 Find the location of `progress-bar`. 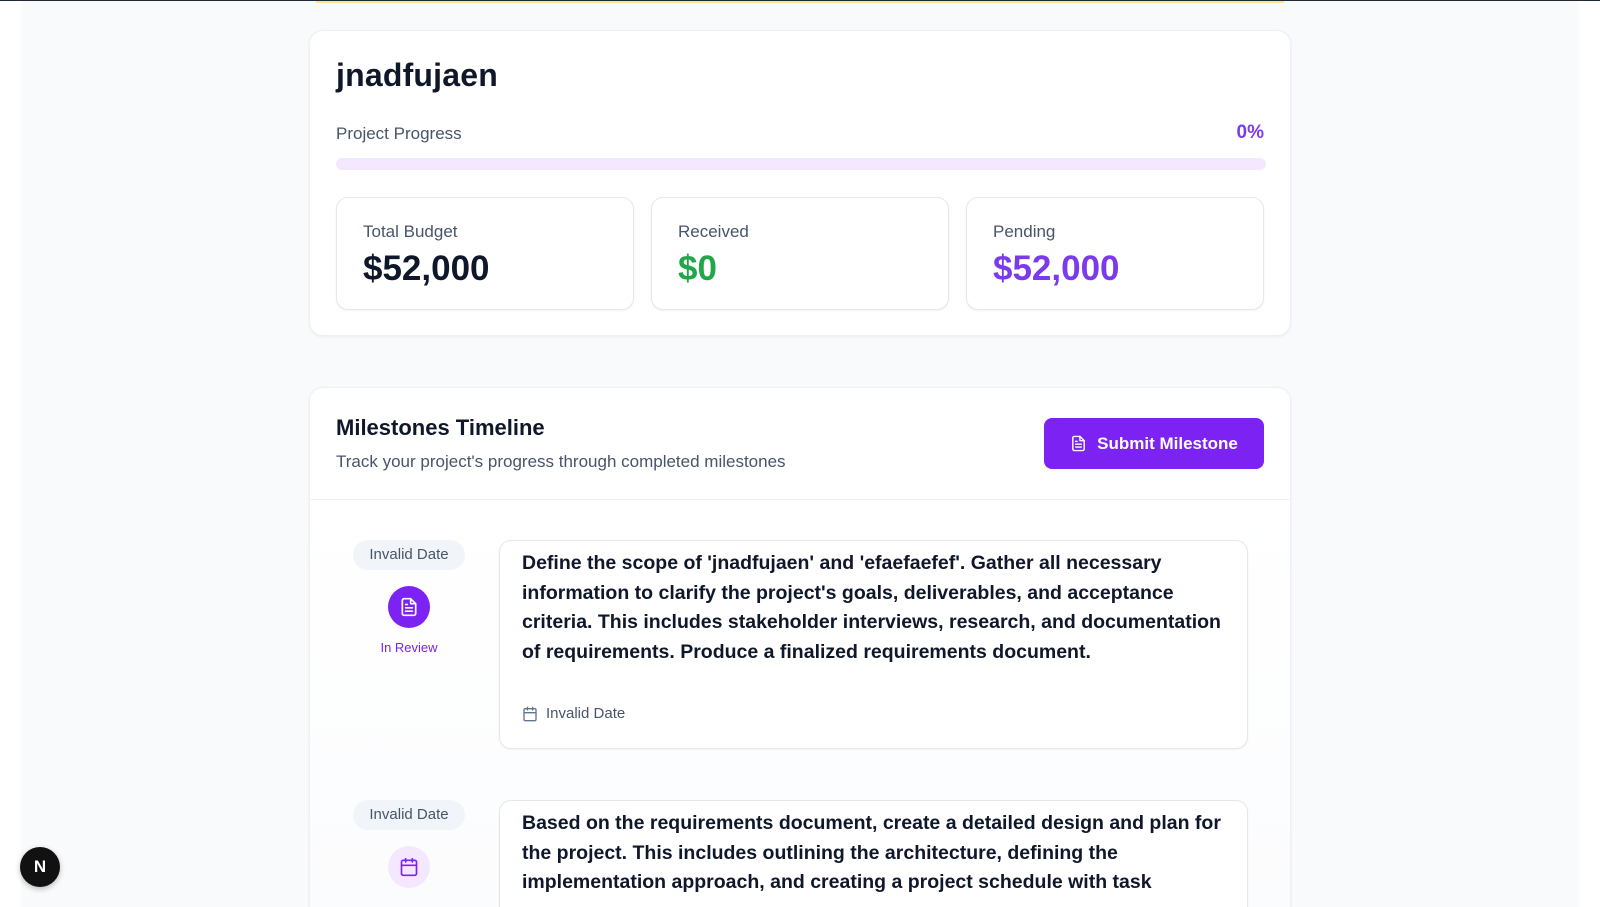

progress-bar is located at coordinates (801, 164).